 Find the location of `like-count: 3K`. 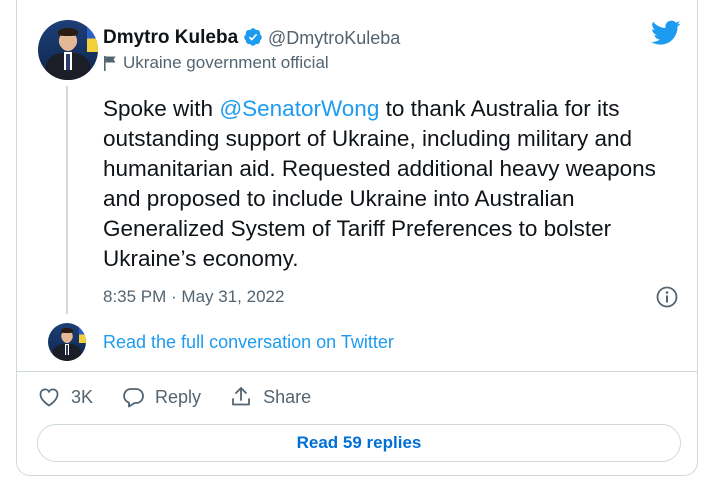

like-count: 3K is located at coordinates (82, 396).